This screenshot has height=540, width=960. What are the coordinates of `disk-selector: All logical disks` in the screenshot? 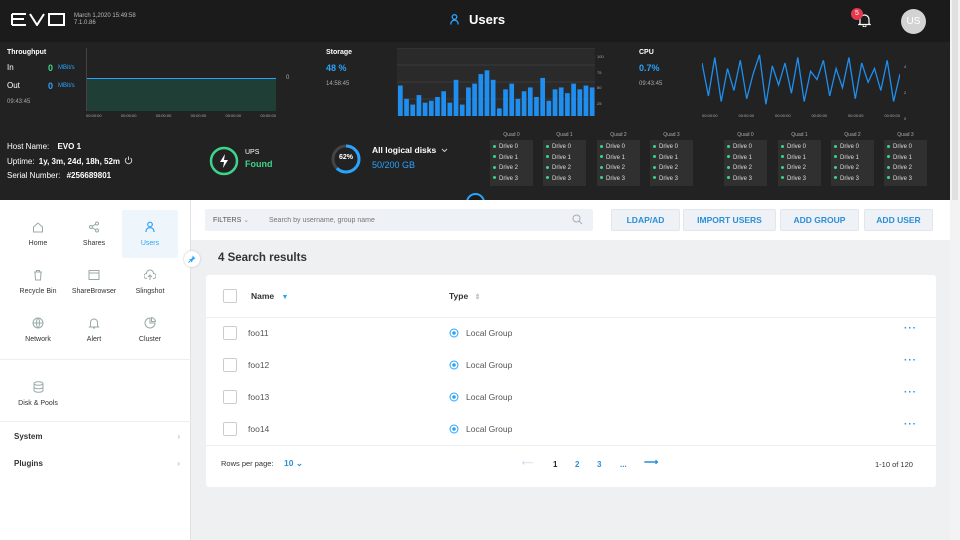 It's located at (410, 150).